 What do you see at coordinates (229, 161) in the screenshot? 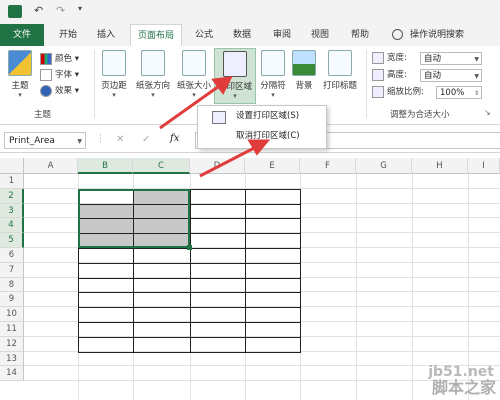
I see `arrow-to-clear-print-area` at bounding box center [229, 161].